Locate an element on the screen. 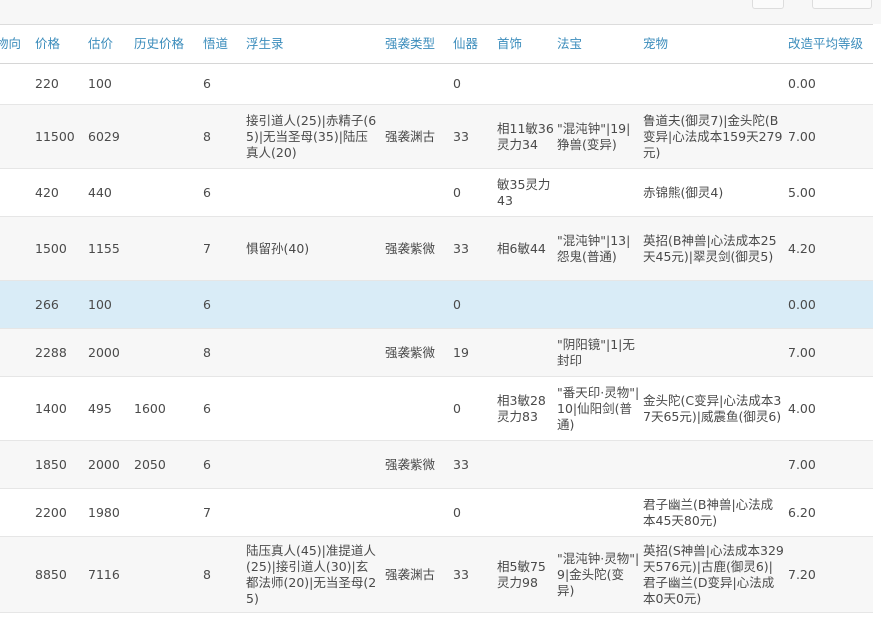 This screenshot has width=881, height=636. table-cell-c8: 相6敏44 is located at coordinates (521, 248).